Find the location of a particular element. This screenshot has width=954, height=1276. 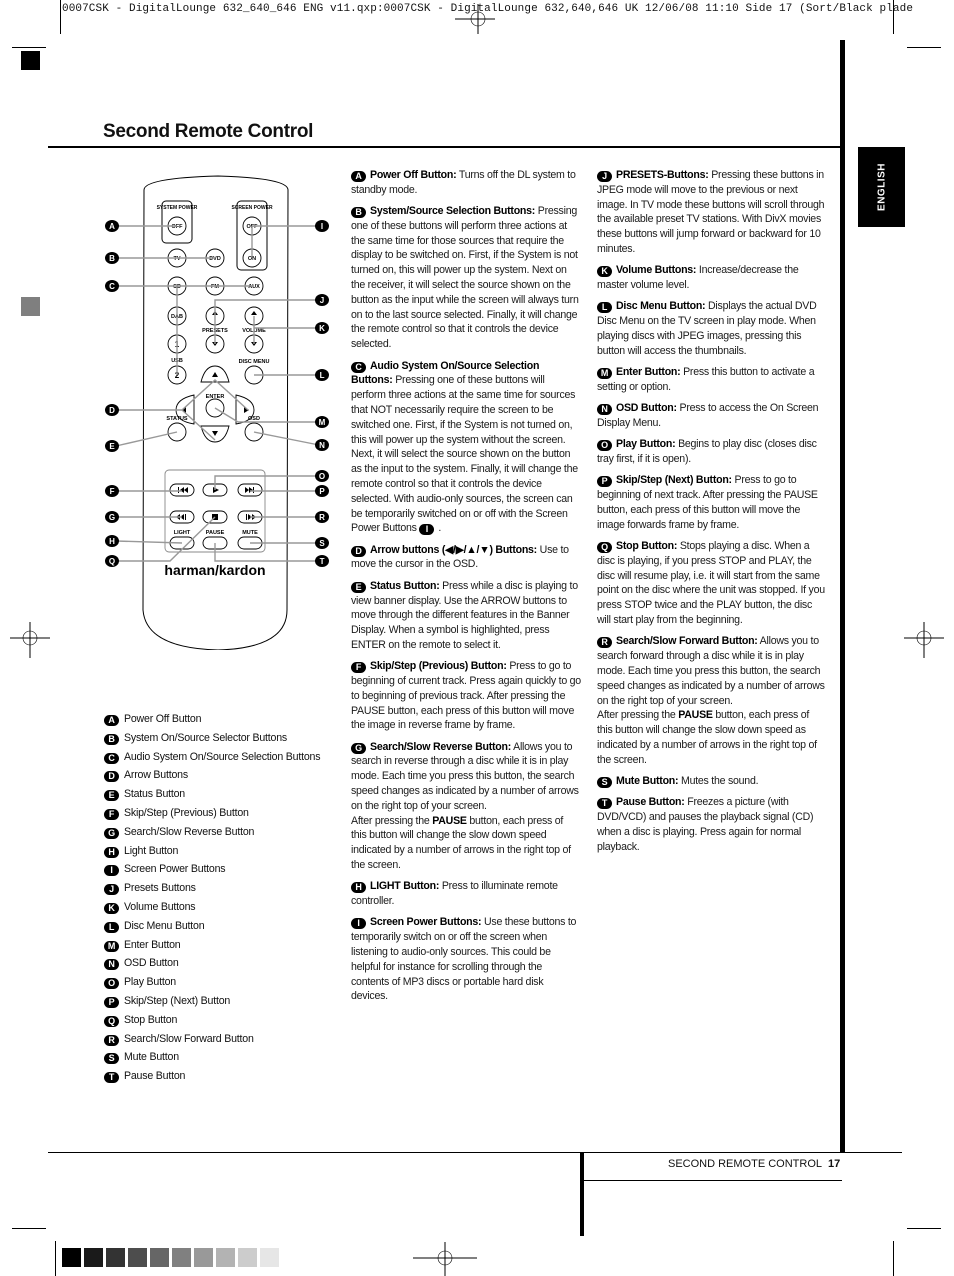

callout-e: E is located at coordinates (112, 446).